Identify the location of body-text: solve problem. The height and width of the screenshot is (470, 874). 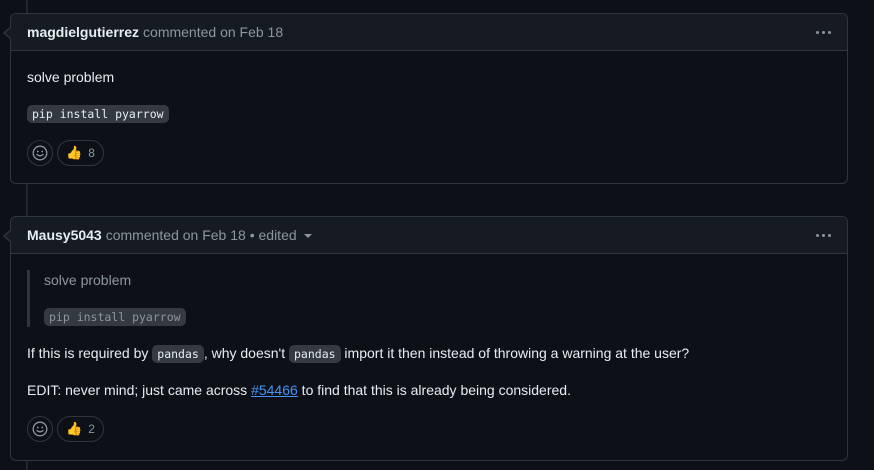
(71, 77).